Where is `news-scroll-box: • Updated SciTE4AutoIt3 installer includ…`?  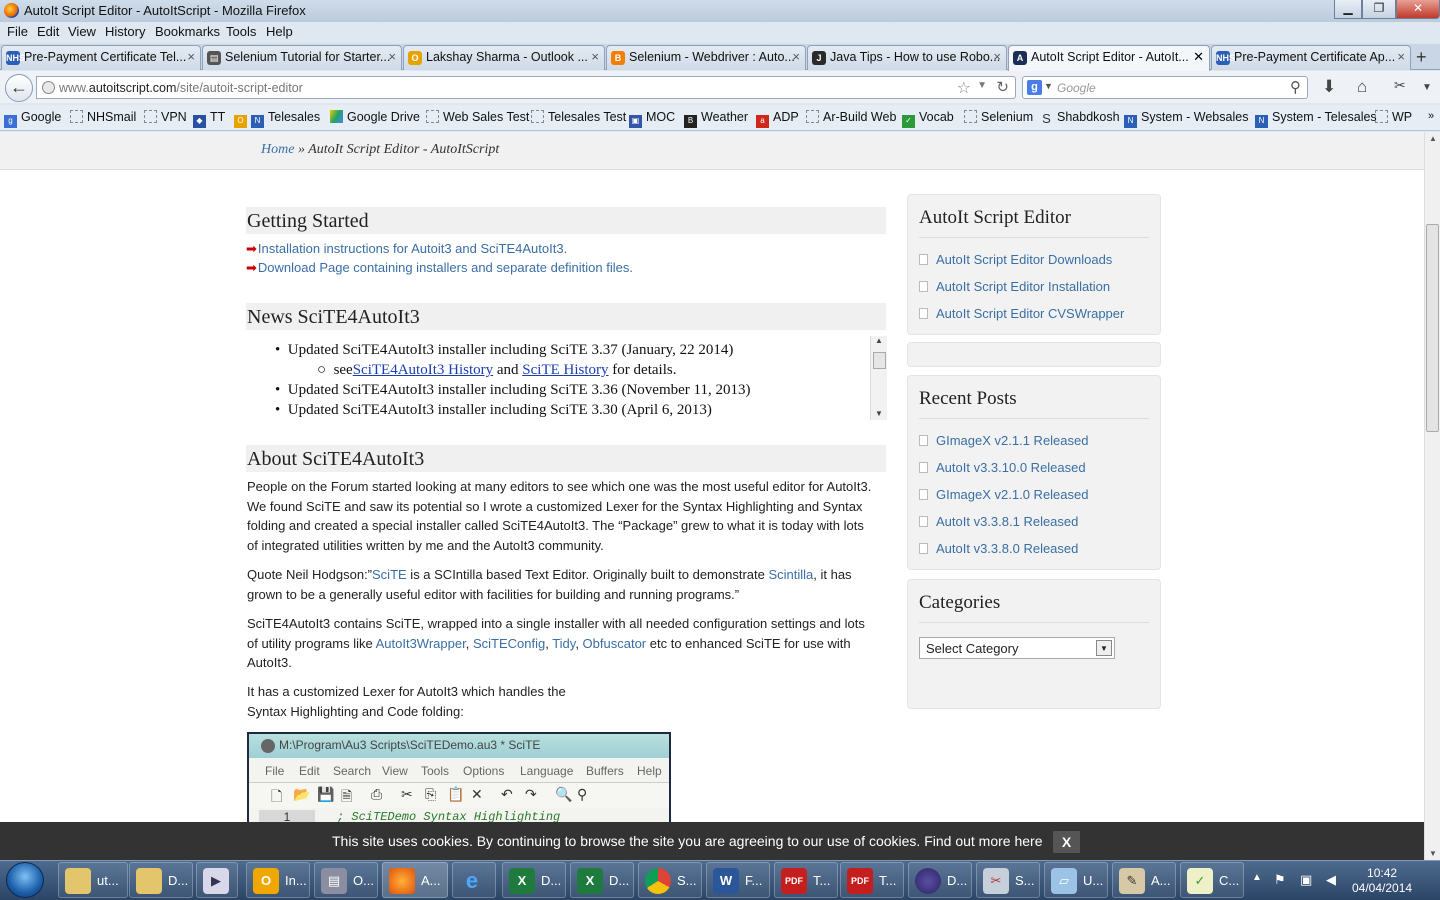
news-scroll-box: • Updated SciTE4AutoIt3 installer includ… is located at coordinates (567, 379).